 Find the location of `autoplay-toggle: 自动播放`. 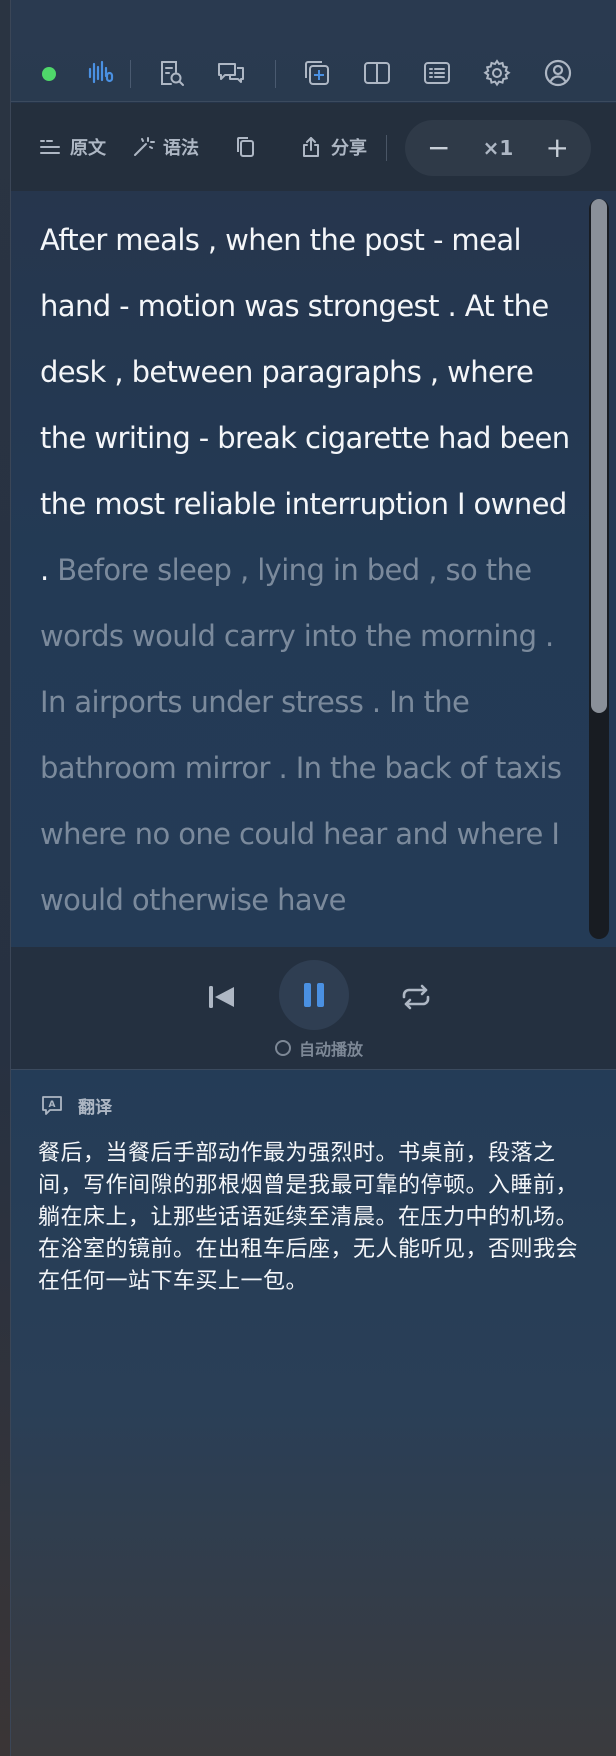

autoplay-toggle: 自动播放 is located at coordinates (319, 1048).